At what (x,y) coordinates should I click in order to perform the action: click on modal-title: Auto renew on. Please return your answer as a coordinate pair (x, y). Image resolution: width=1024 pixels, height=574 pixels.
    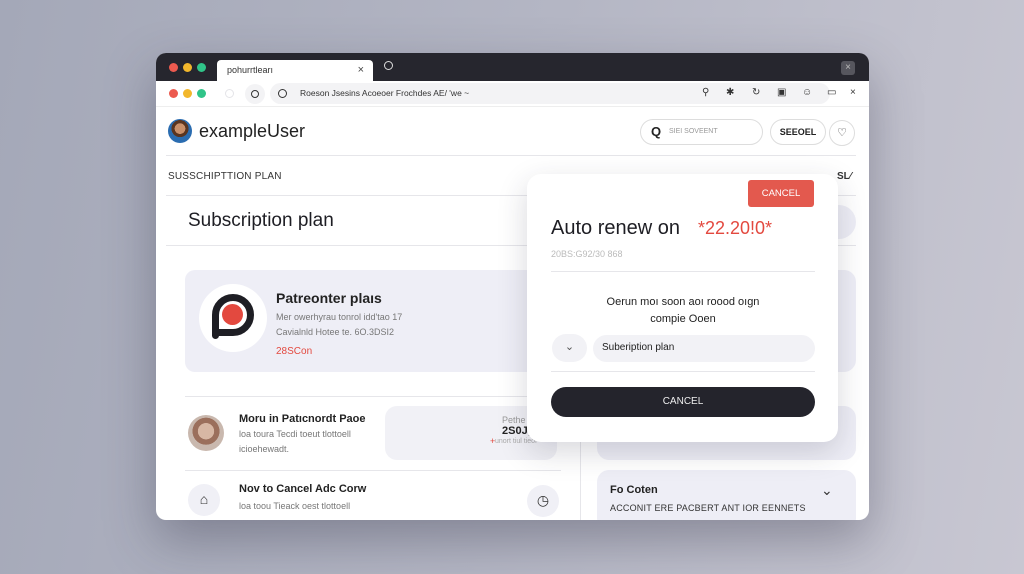
    Looking at the image, I should click on (615, 228).